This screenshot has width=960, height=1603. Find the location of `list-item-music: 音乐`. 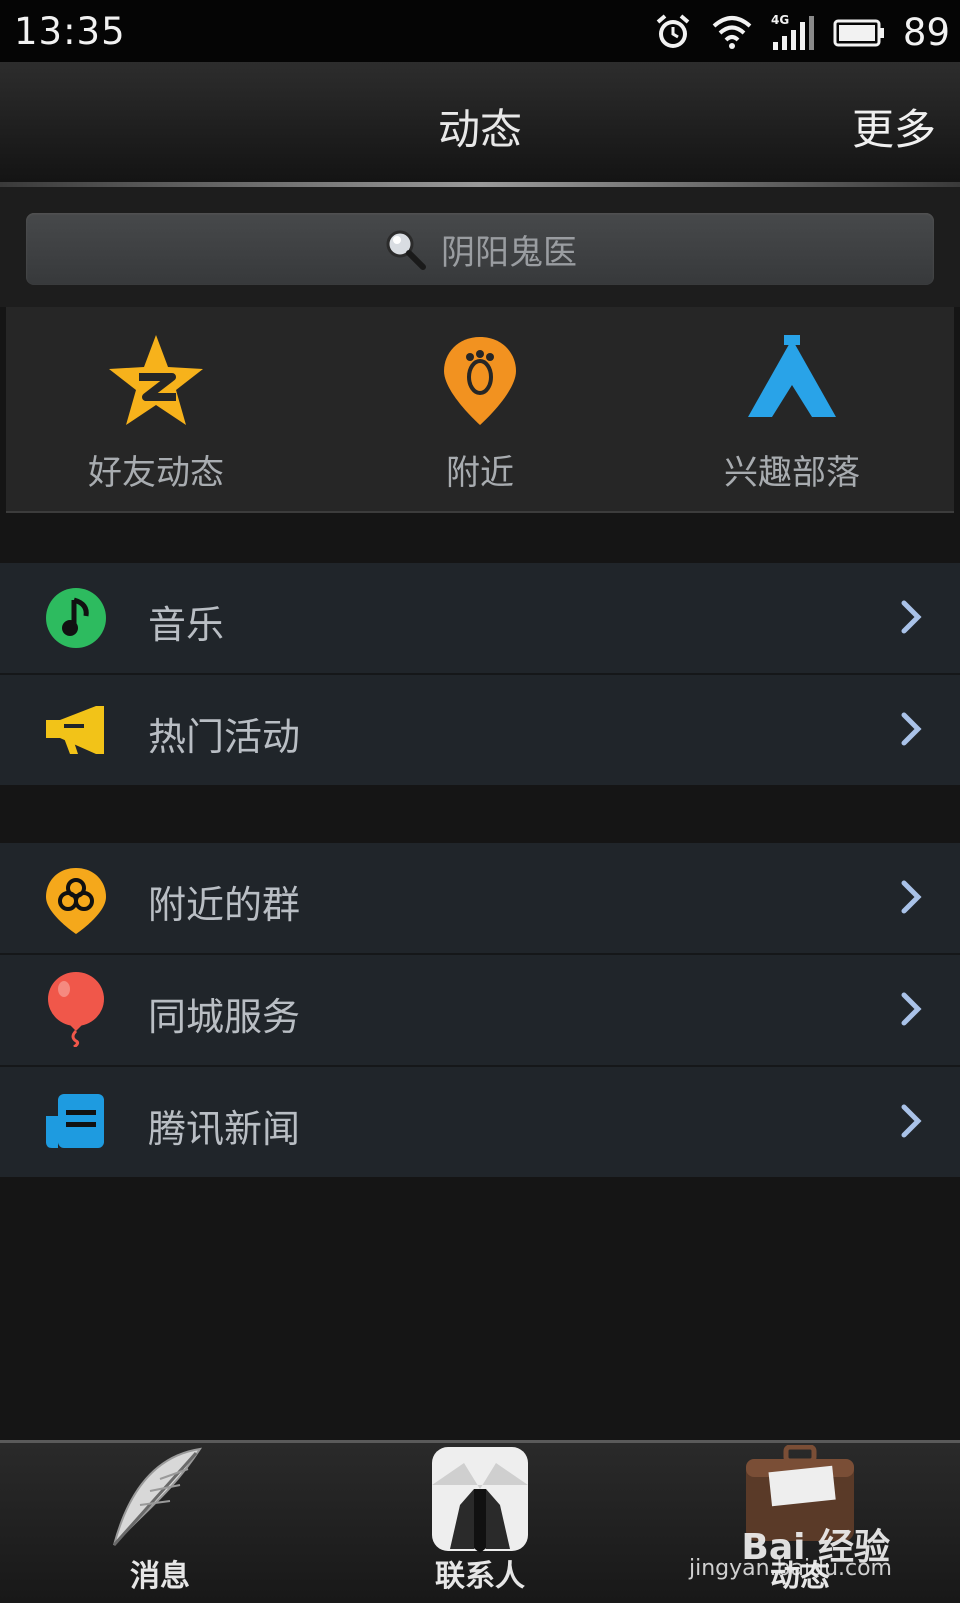

list-item-music: 音乐 is located at coordinates (480, 619).